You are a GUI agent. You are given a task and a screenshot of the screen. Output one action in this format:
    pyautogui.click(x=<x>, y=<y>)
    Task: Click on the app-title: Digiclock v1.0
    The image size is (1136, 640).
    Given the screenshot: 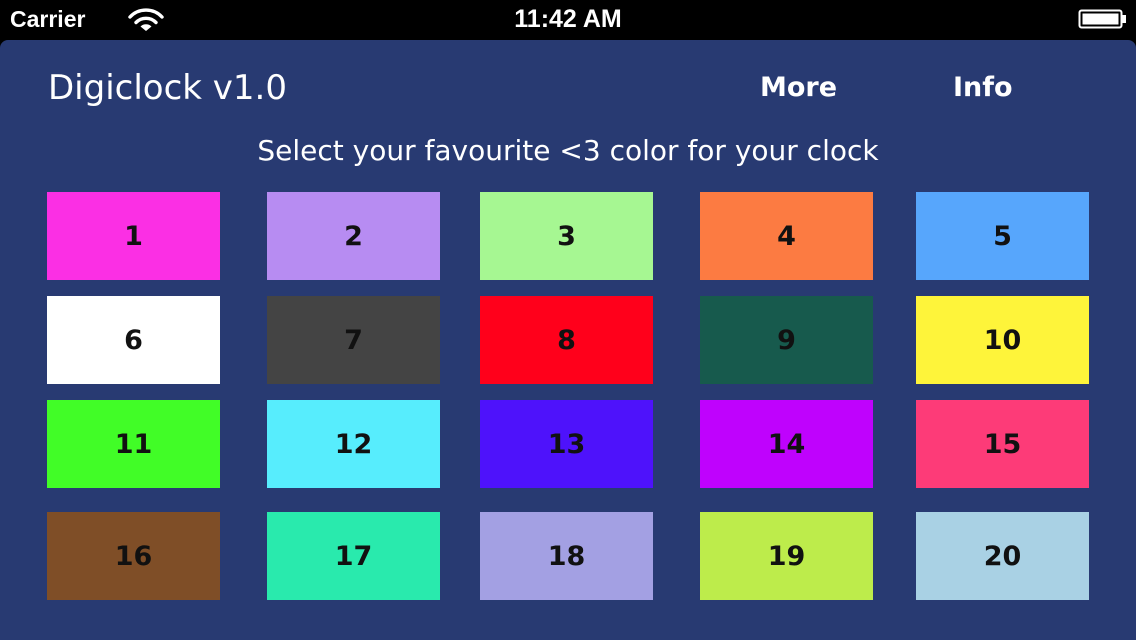 What is the action you would take?
    pyautogui.click(x=167, y=88)
    